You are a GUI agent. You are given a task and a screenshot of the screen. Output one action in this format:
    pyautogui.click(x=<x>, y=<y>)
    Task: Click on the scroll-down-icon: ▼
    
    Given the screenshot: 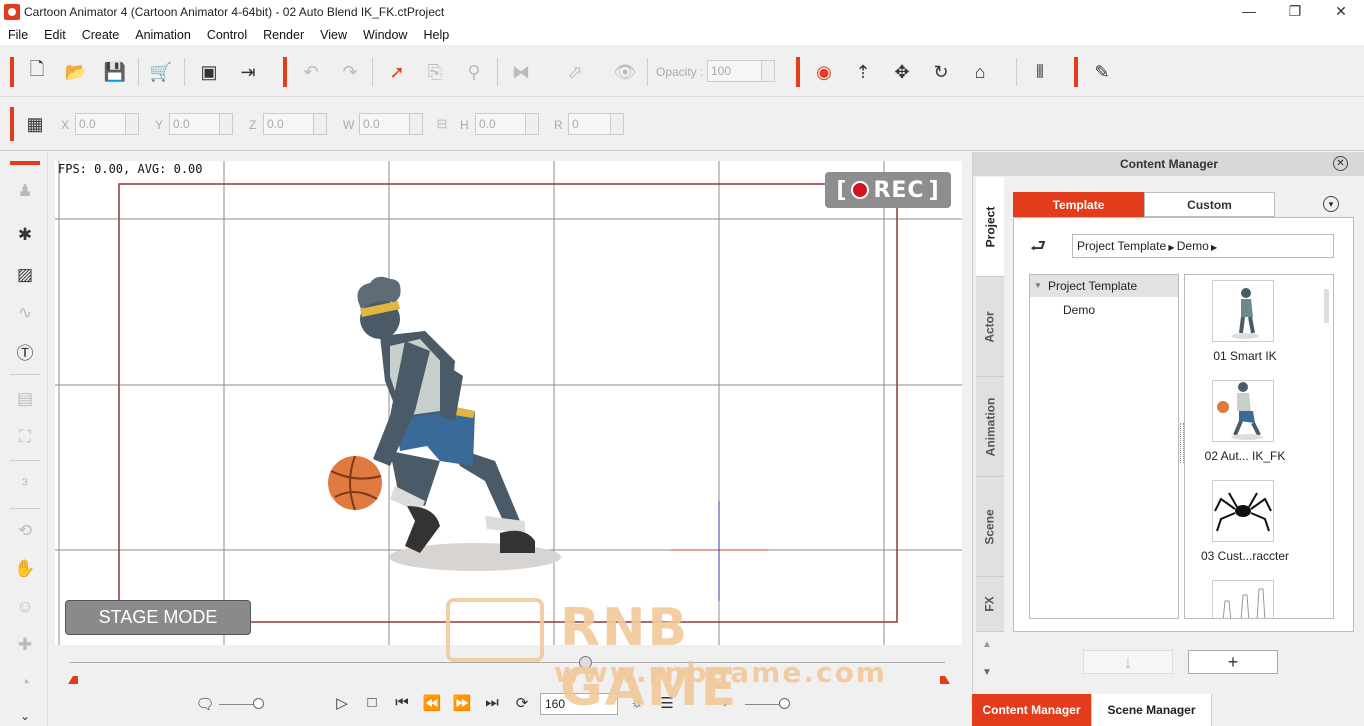 What is the action you would take?
    pyautogui.click(x=987, y=672)
    